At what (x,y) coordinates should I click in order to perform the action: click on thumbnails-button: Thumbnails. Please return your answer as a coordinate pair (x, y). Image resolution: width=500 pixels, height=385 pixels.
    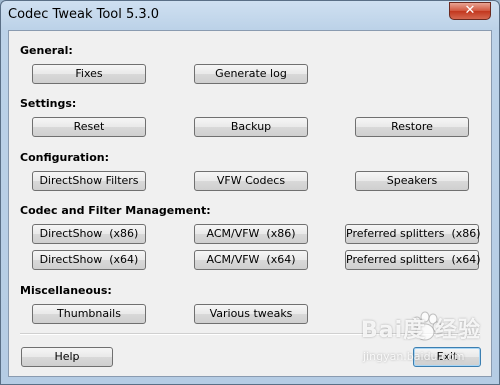
    Looking at the image, I should click on (89, 314).